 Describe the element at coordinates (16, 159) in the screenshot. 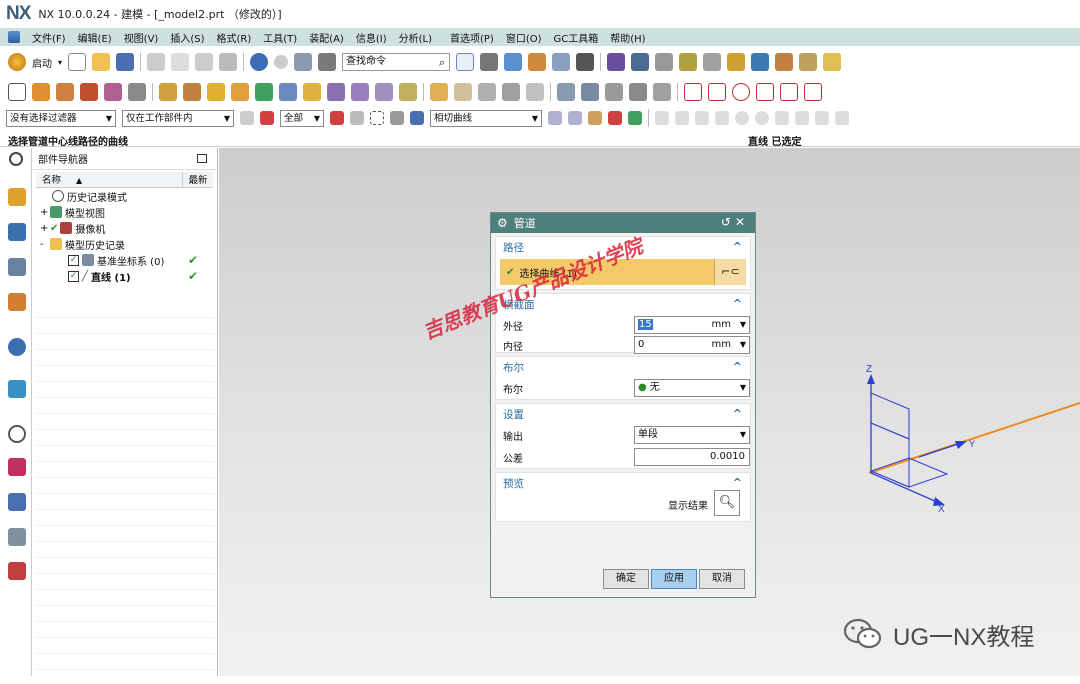

I see `resource-settings-icon` at that location.